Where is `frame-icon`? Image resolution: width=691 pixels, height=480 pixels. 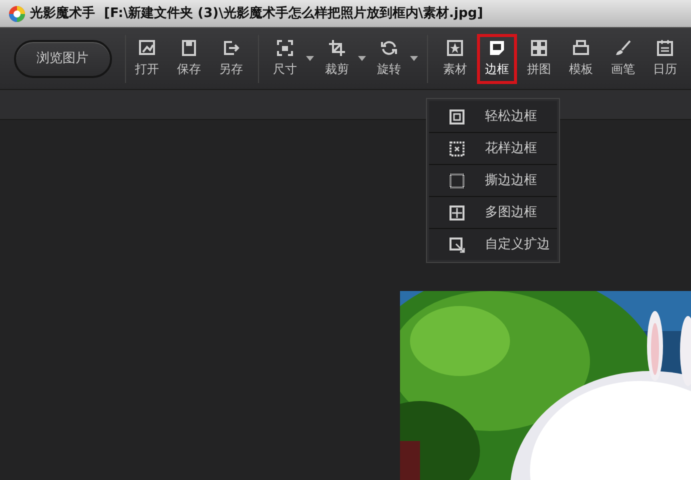
frame-icon is located at coordinates (497, 48).